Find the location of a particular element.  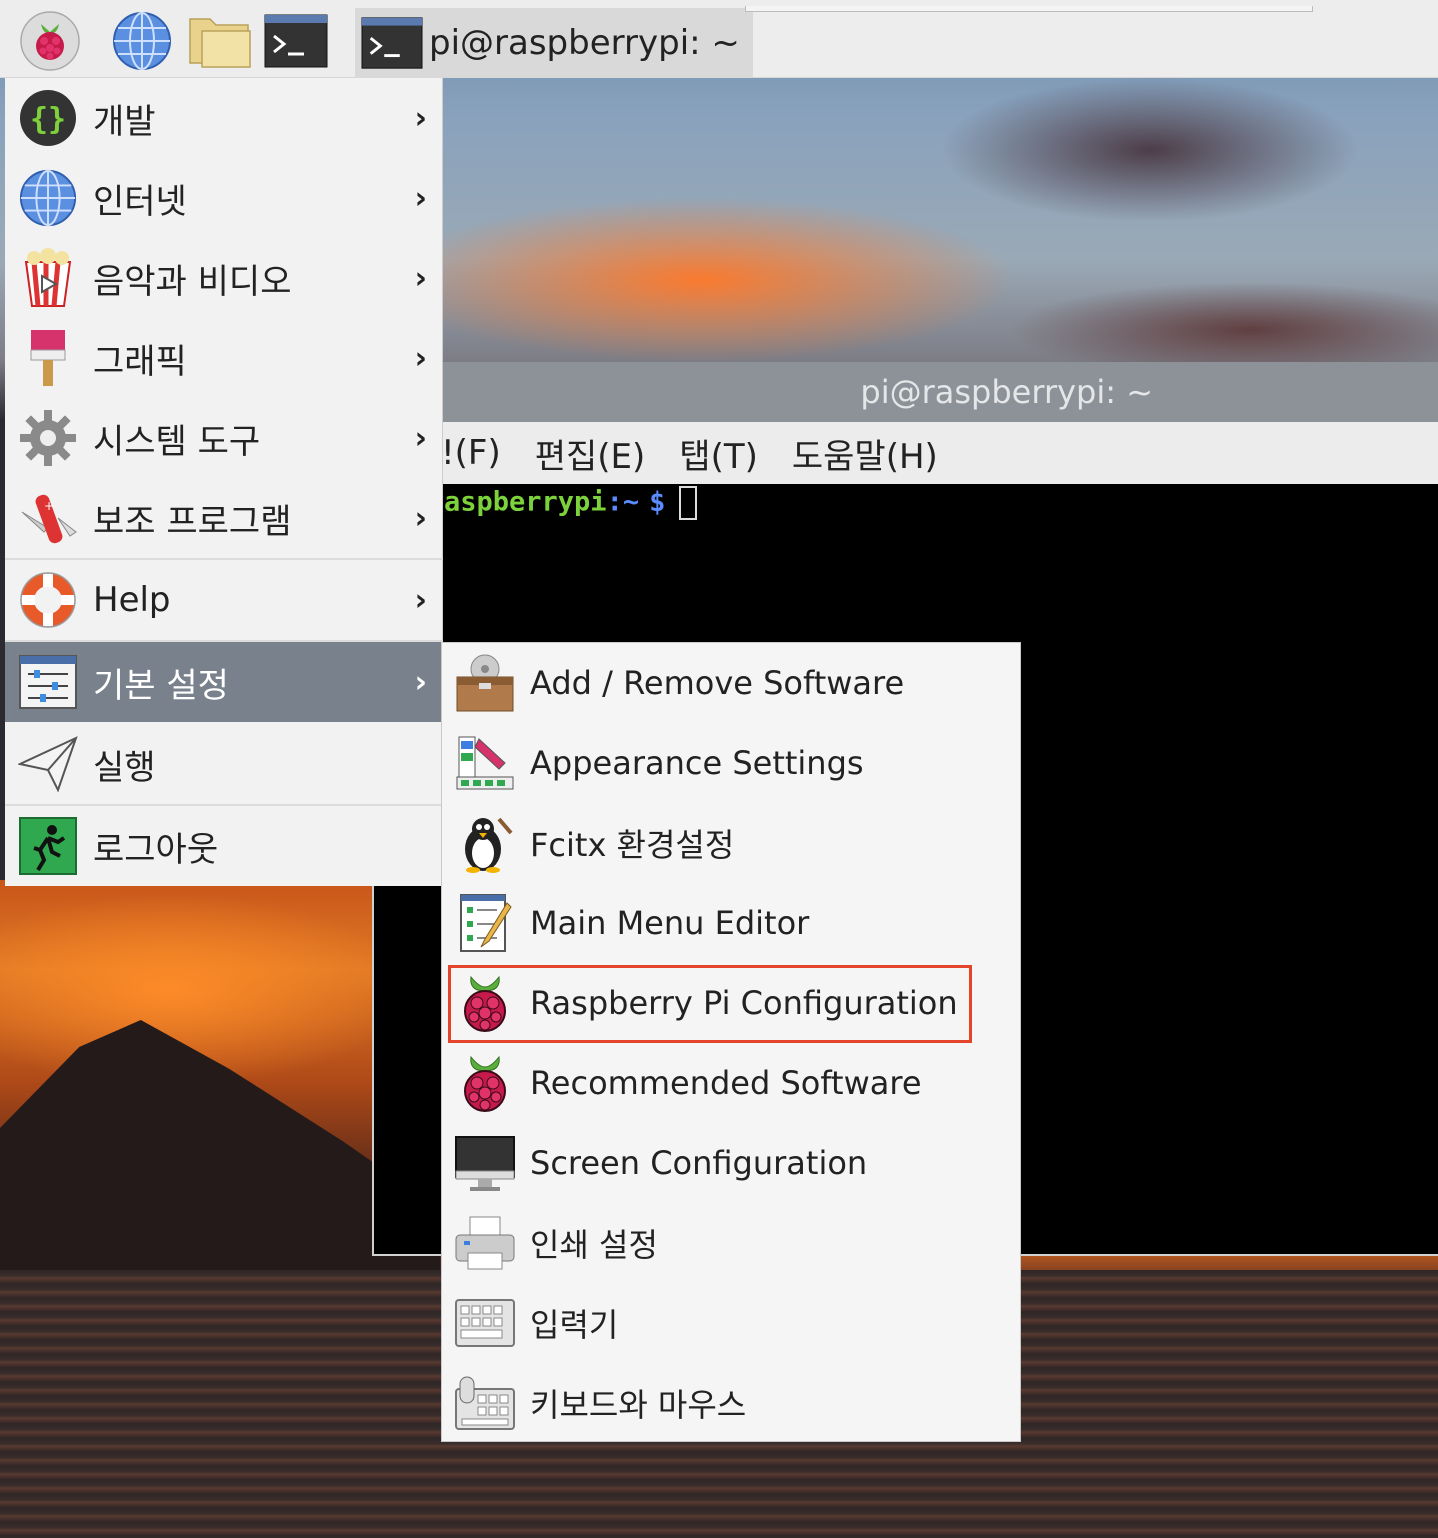

package-box-icon is located at coordinates (485, 683).